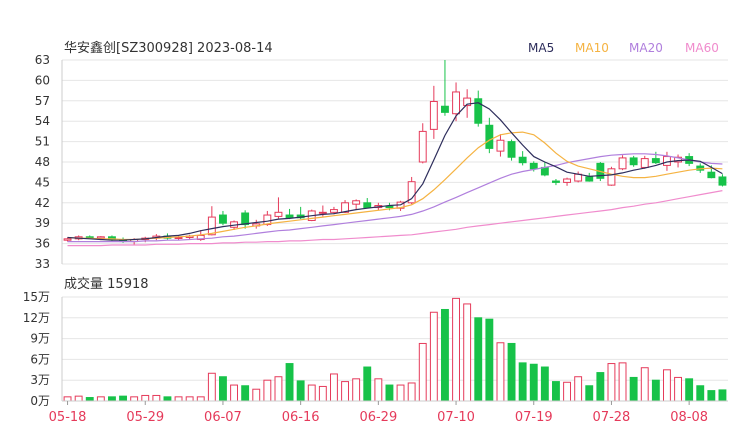  What do you see at coordinates (42, 101) in the screenshot?
I see `price-y-tick: 57` at bounding box center [42, 101].